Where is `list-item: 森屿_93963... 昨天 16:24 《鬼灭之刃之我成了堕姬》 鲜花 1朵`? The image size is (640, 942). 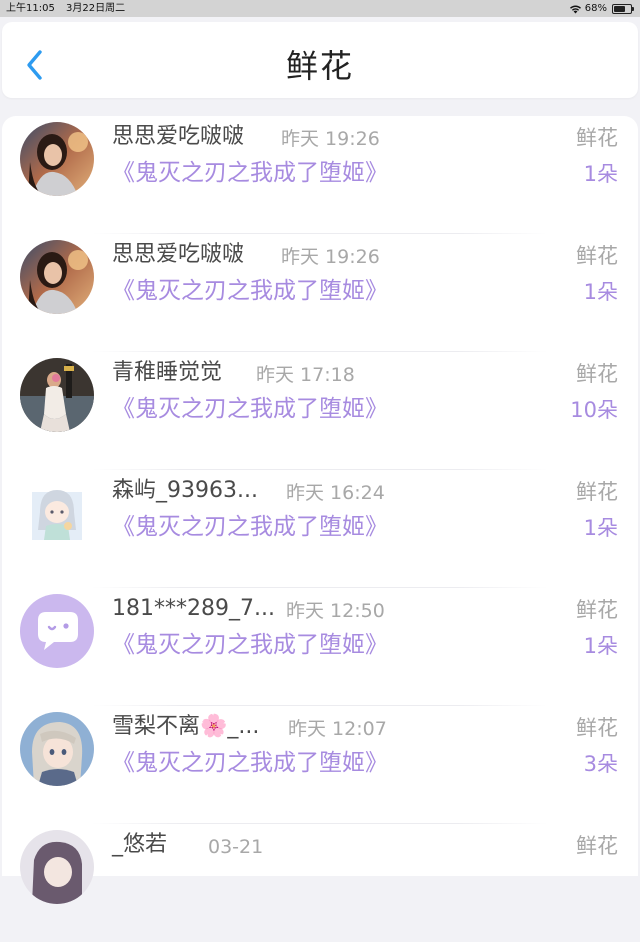
list-item: 森屿_93963... 昨天 16:24 《鬼灭之刃之我成了堕姬》 鲜花 1朵 is located at coordinates (320, 529).